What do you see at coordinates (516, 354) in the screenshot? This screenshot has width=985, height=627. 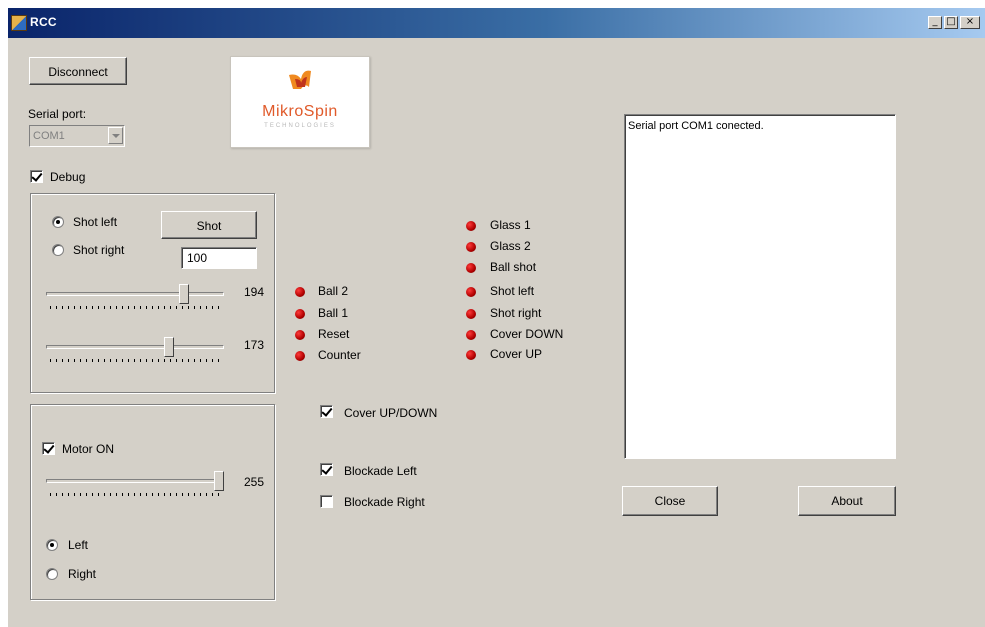 I see `indicator-label: Cover UP` at bounding box center [516, 354].